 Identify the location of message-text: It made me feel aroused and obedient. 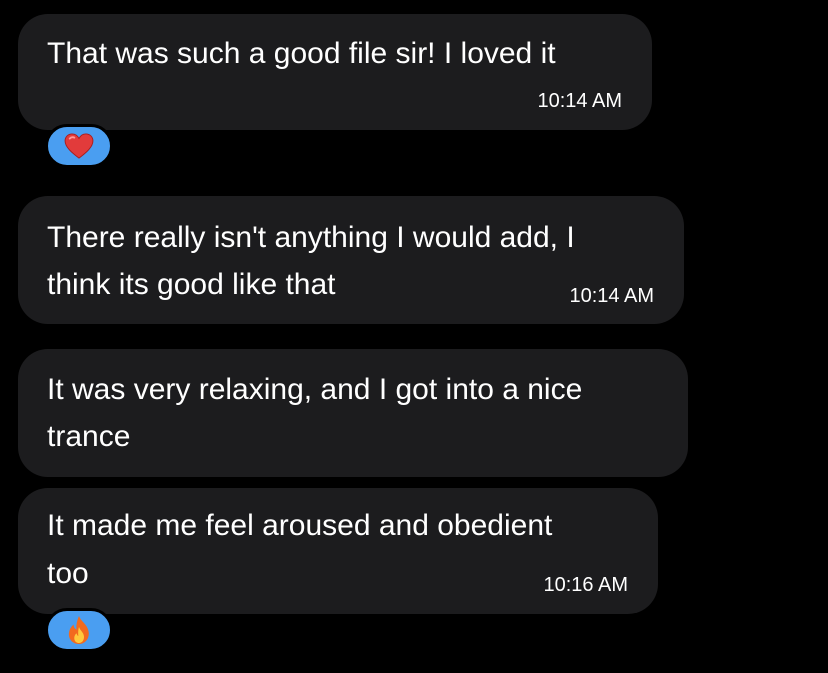
(300, 525).